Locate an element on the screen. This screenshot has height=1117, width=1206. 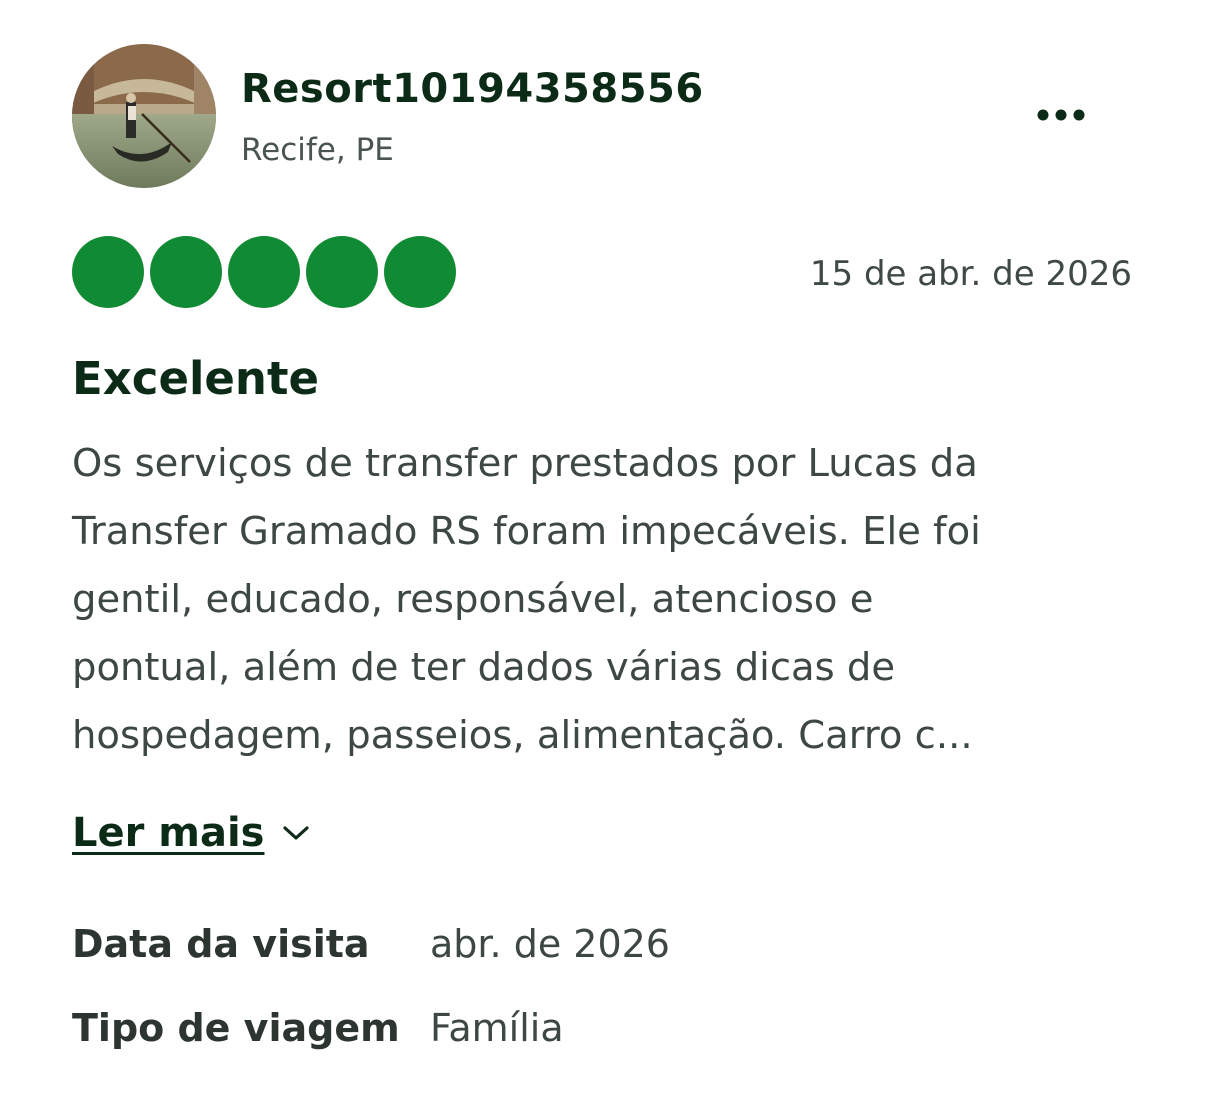
reviewer-location: Recife, PE is located at coordinates (317, 150).